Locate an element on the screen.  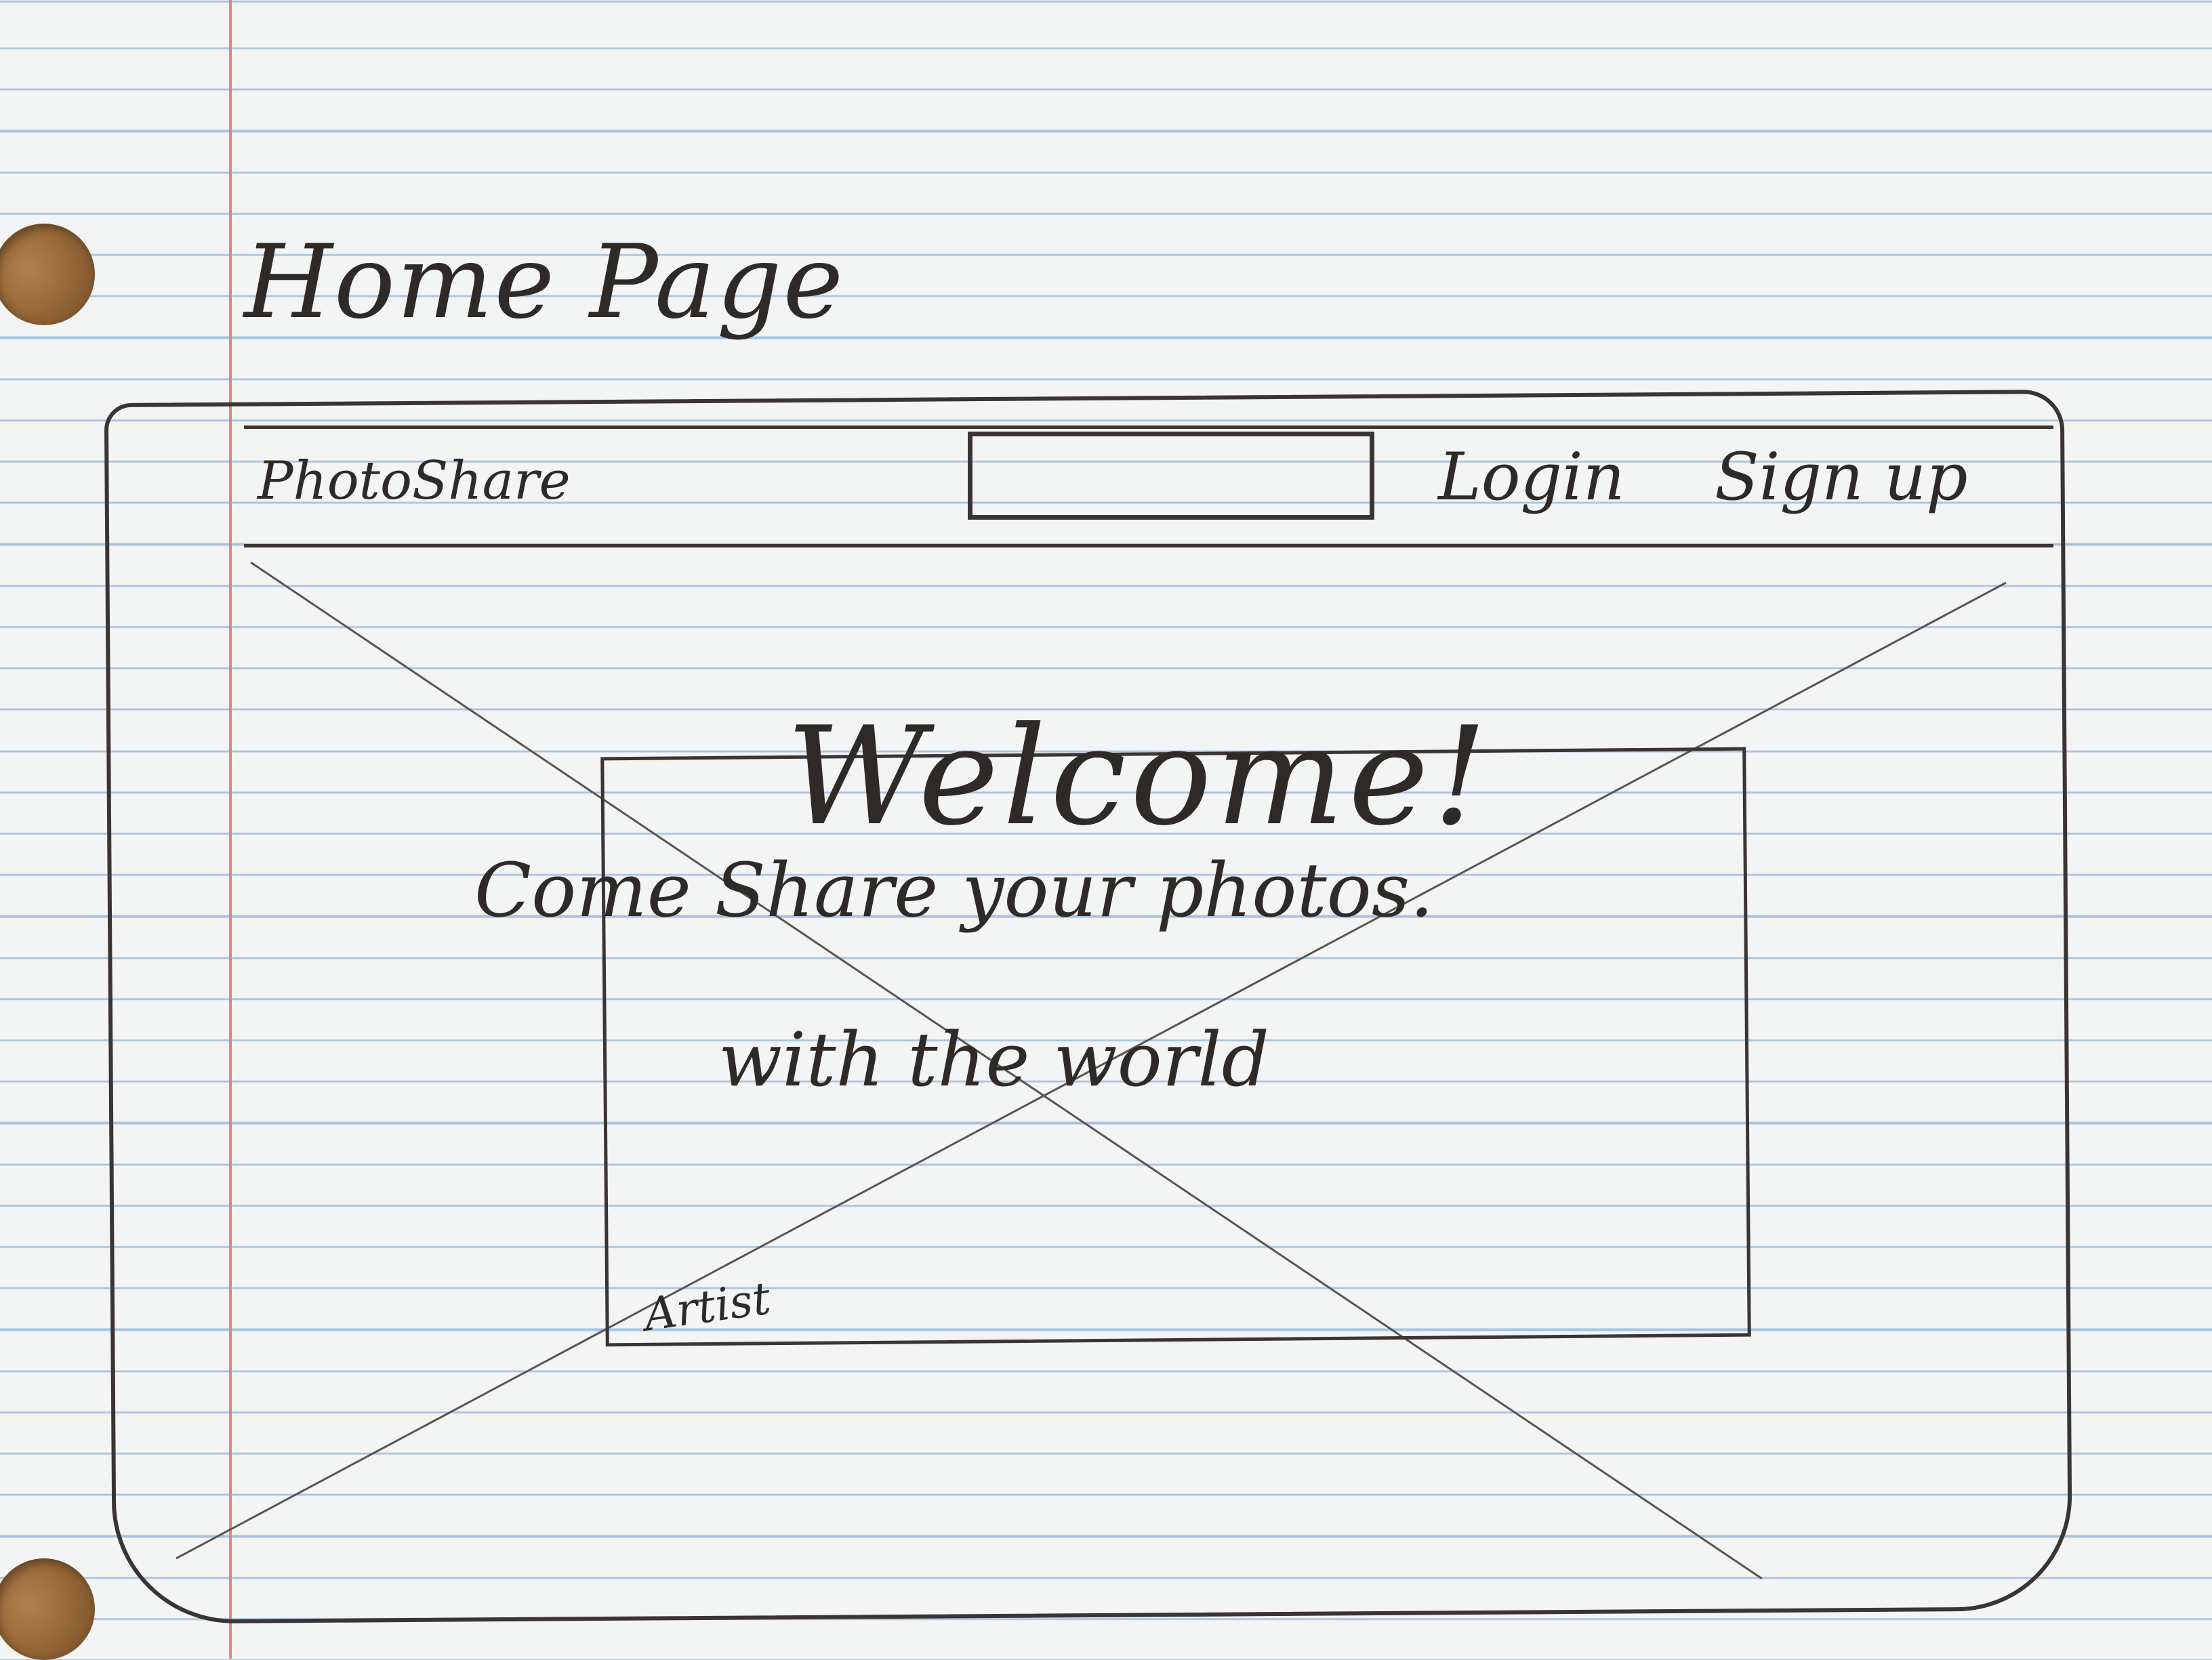
search-input is located at coordinates (1171, 476).